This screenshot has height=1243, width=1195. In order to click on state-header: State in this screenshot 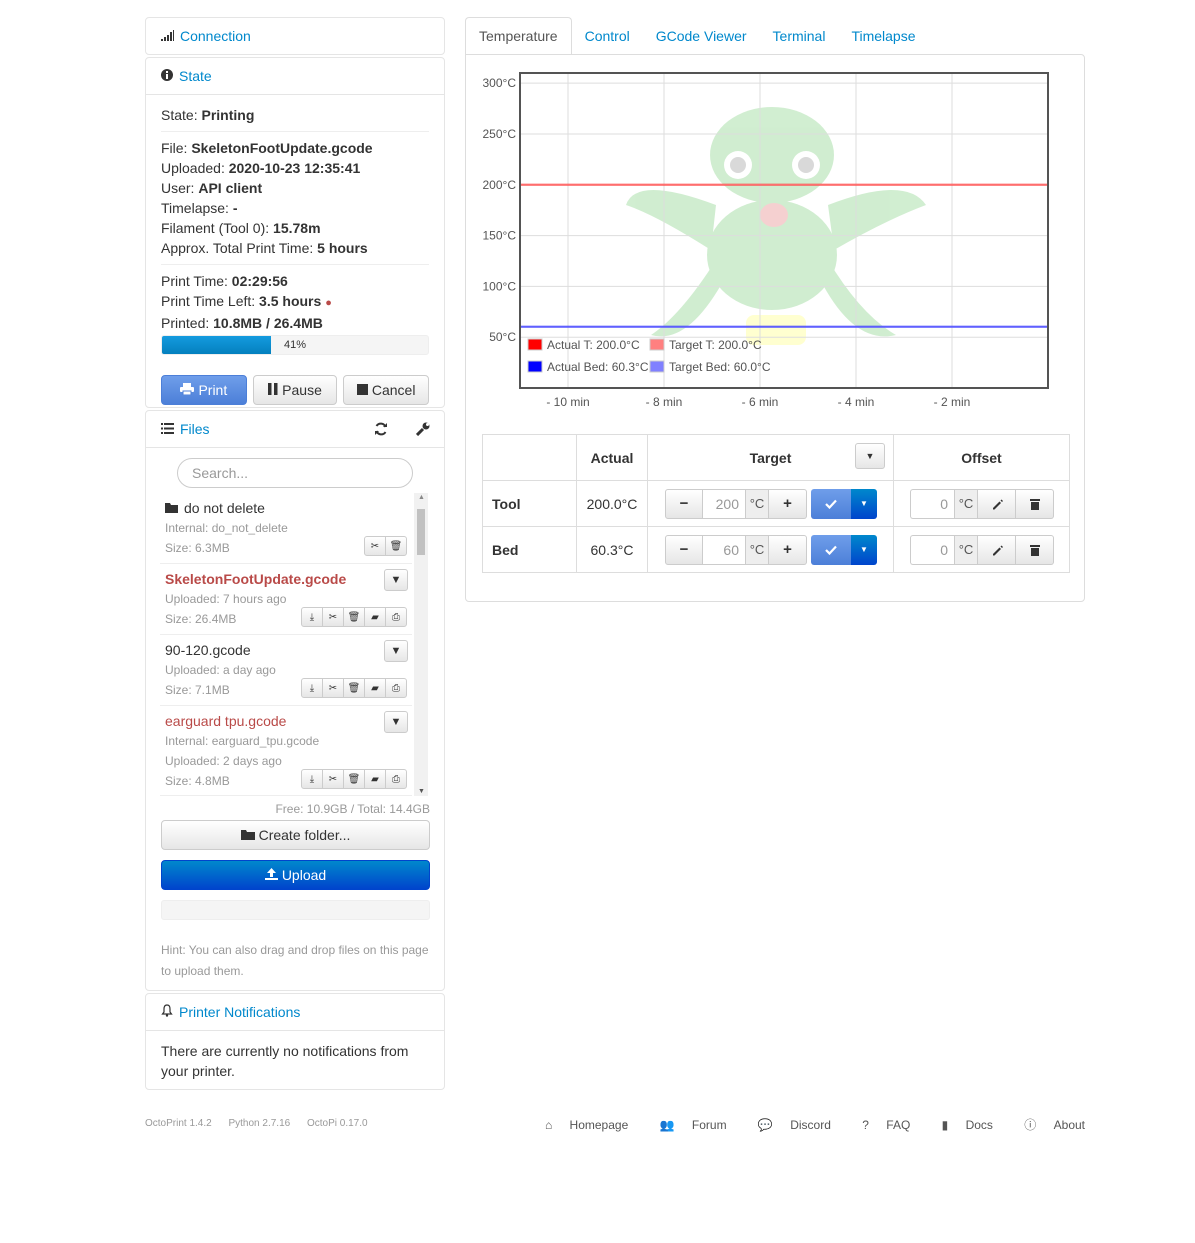, I will do `click(295, 76)`.